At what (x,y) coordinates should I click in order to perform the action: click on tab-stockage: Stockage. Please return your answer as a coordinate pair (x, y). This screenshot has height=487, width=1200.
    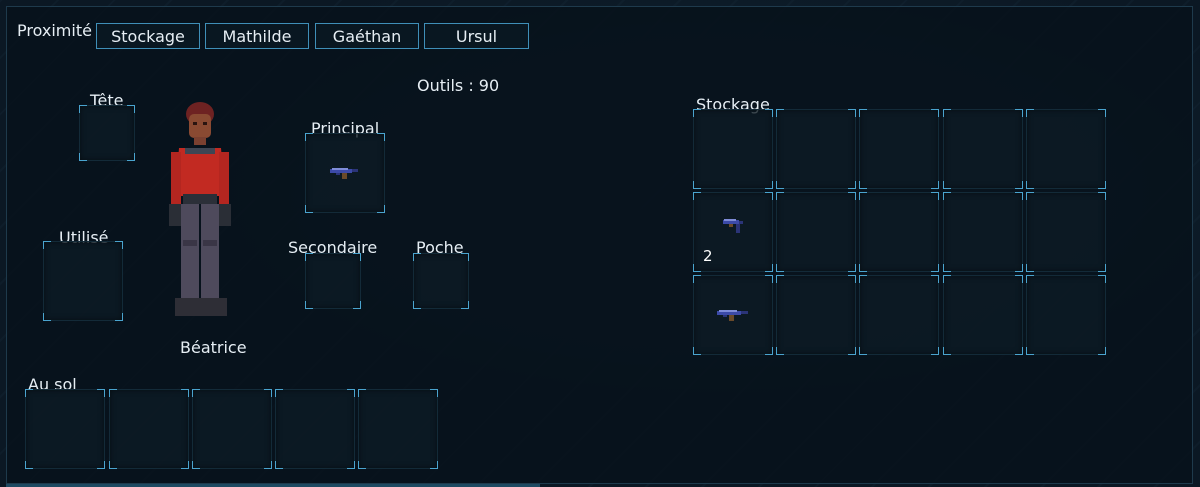
    Looking at the image, I should click on (148, 36).